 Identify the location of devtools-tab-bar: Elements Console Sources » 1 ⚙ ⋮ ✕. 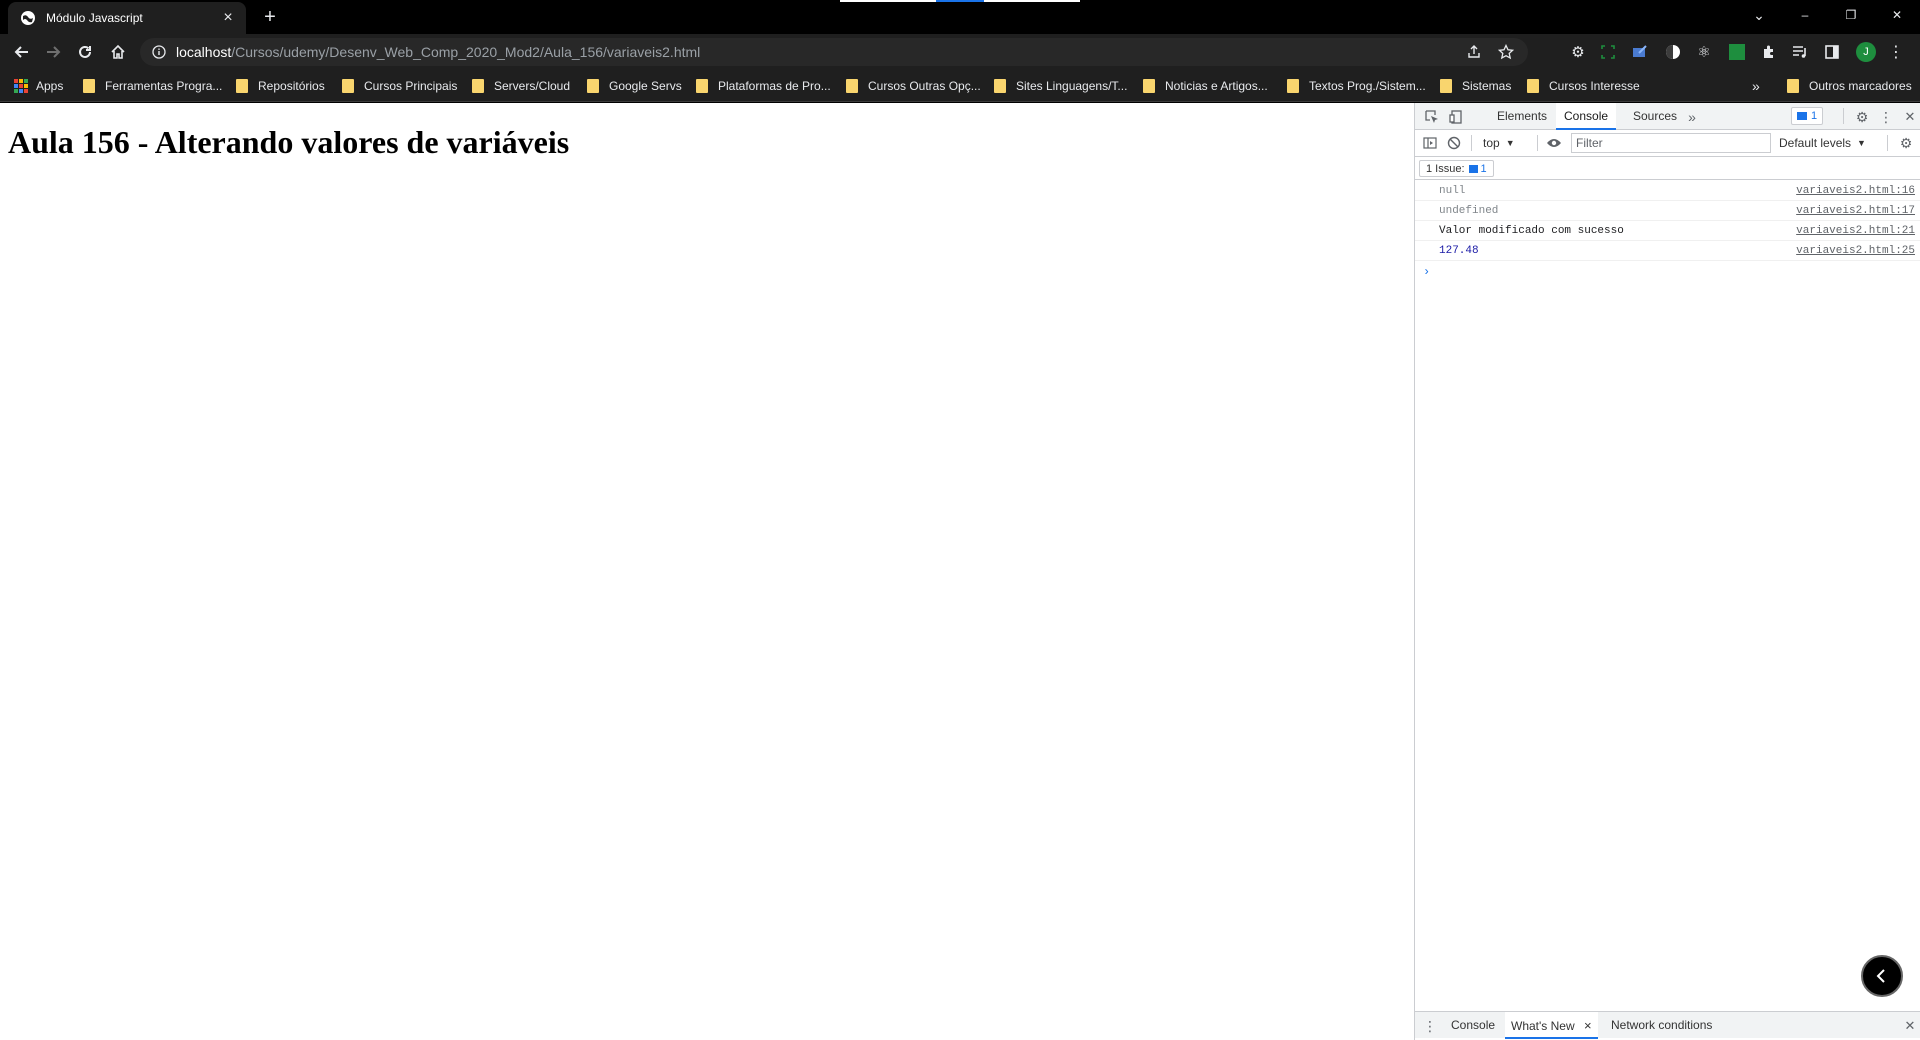
(1667, 116).